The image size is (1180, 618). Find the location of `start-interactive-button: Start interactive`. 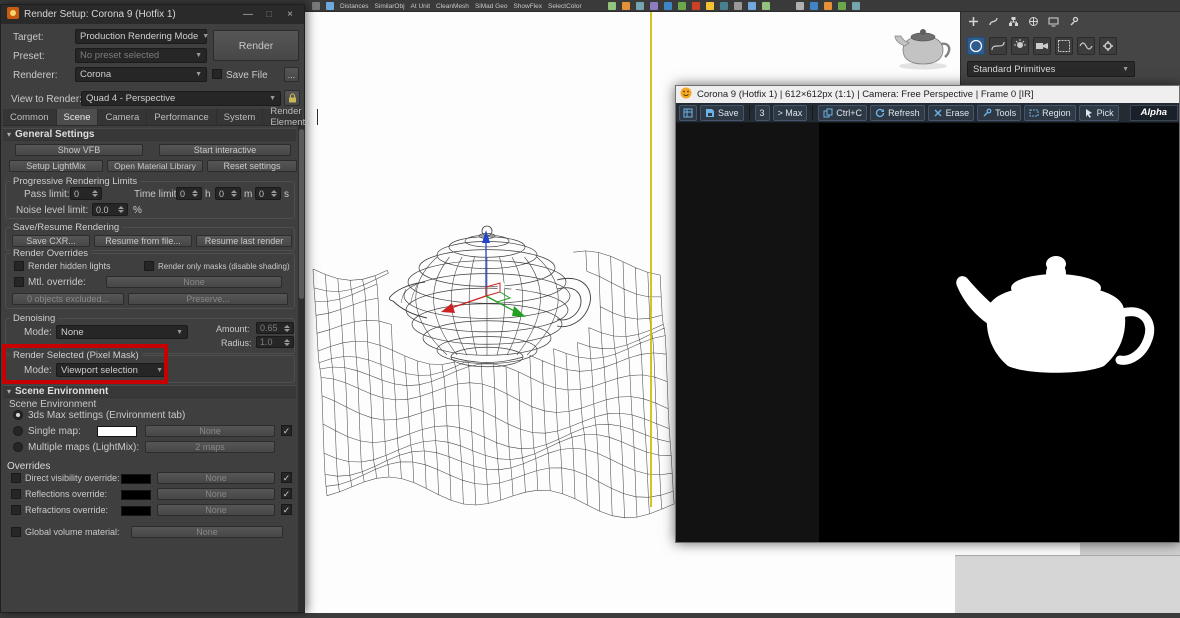

start-interactive-button: Start interactive is located at coordinates (225, 150).